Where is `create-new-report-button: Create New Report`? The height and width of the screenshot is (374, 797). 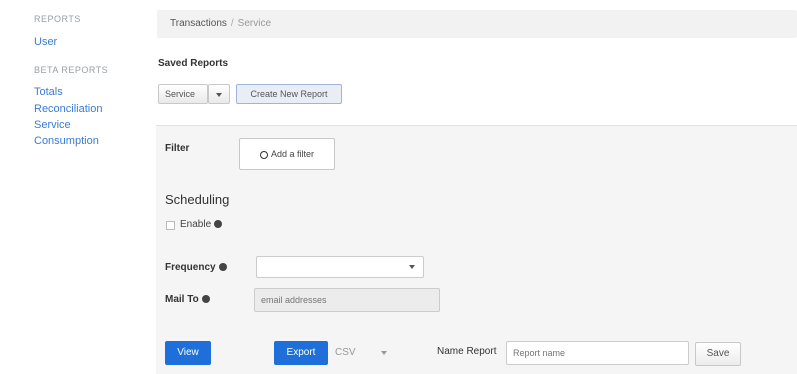
create-new-report-button: Create New Report is located at coordinates (289, 94).